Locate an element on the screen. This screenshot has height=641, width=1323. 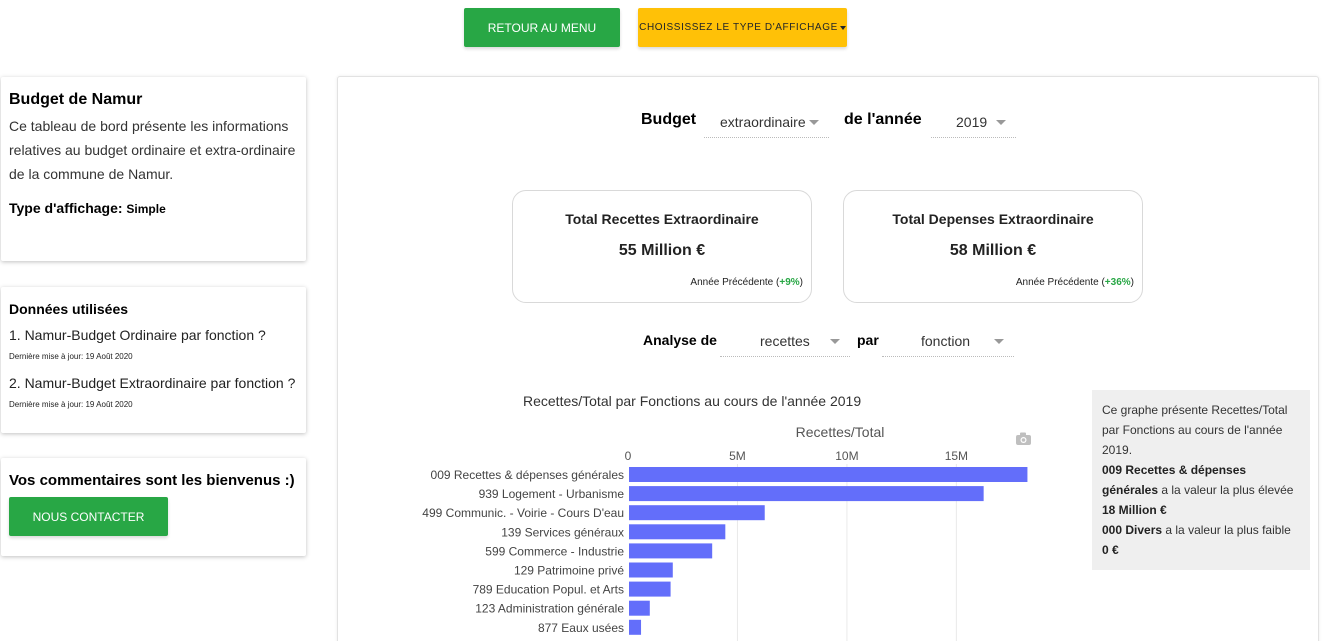
display-type-label: CHOISSISSEZ LE TYPE D'AFFICHAGE is located at coordinates (738, 27).